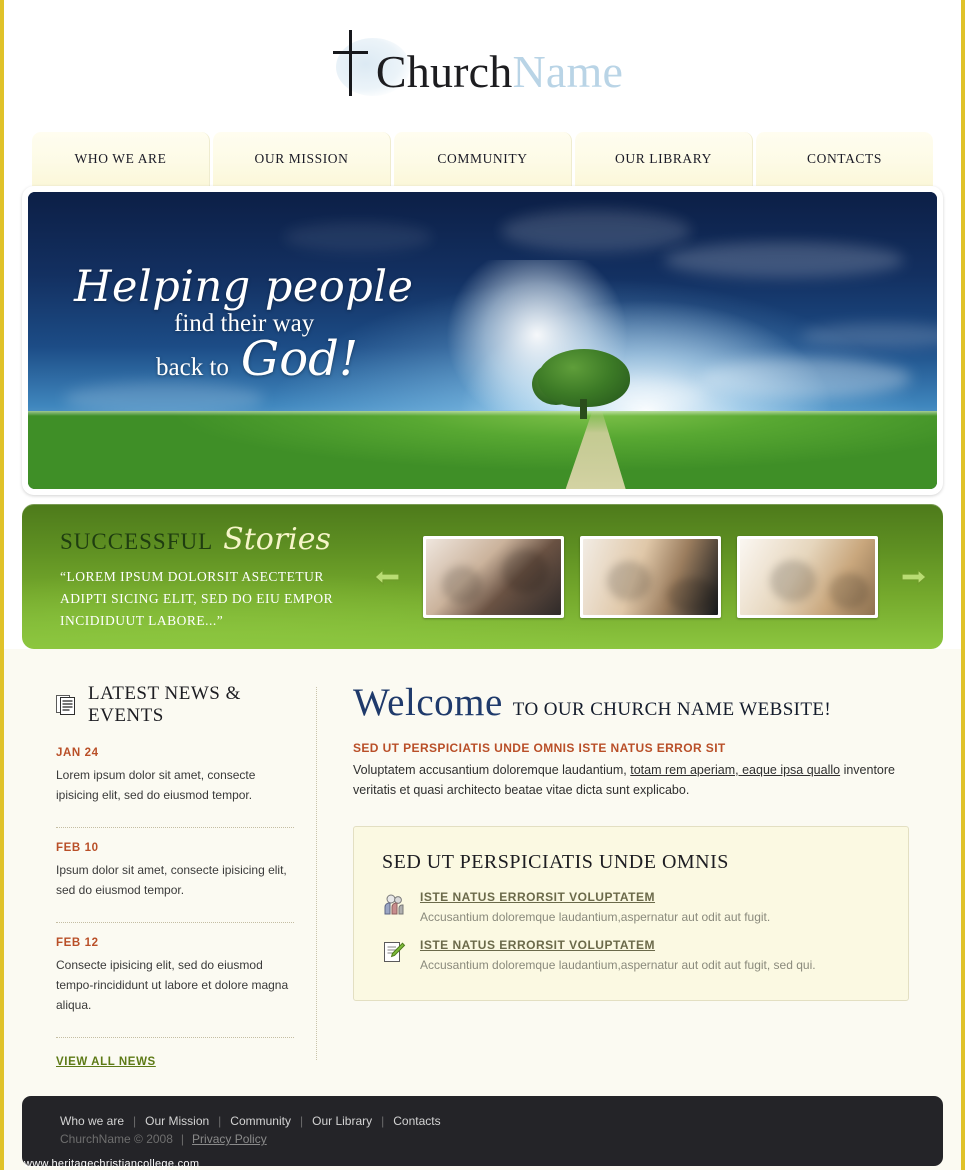 Image resolution: width=965 pixels, height=1170 pixels. I want to click on stories-heading: SUCCESSFUL Stories, so click(214, 539).